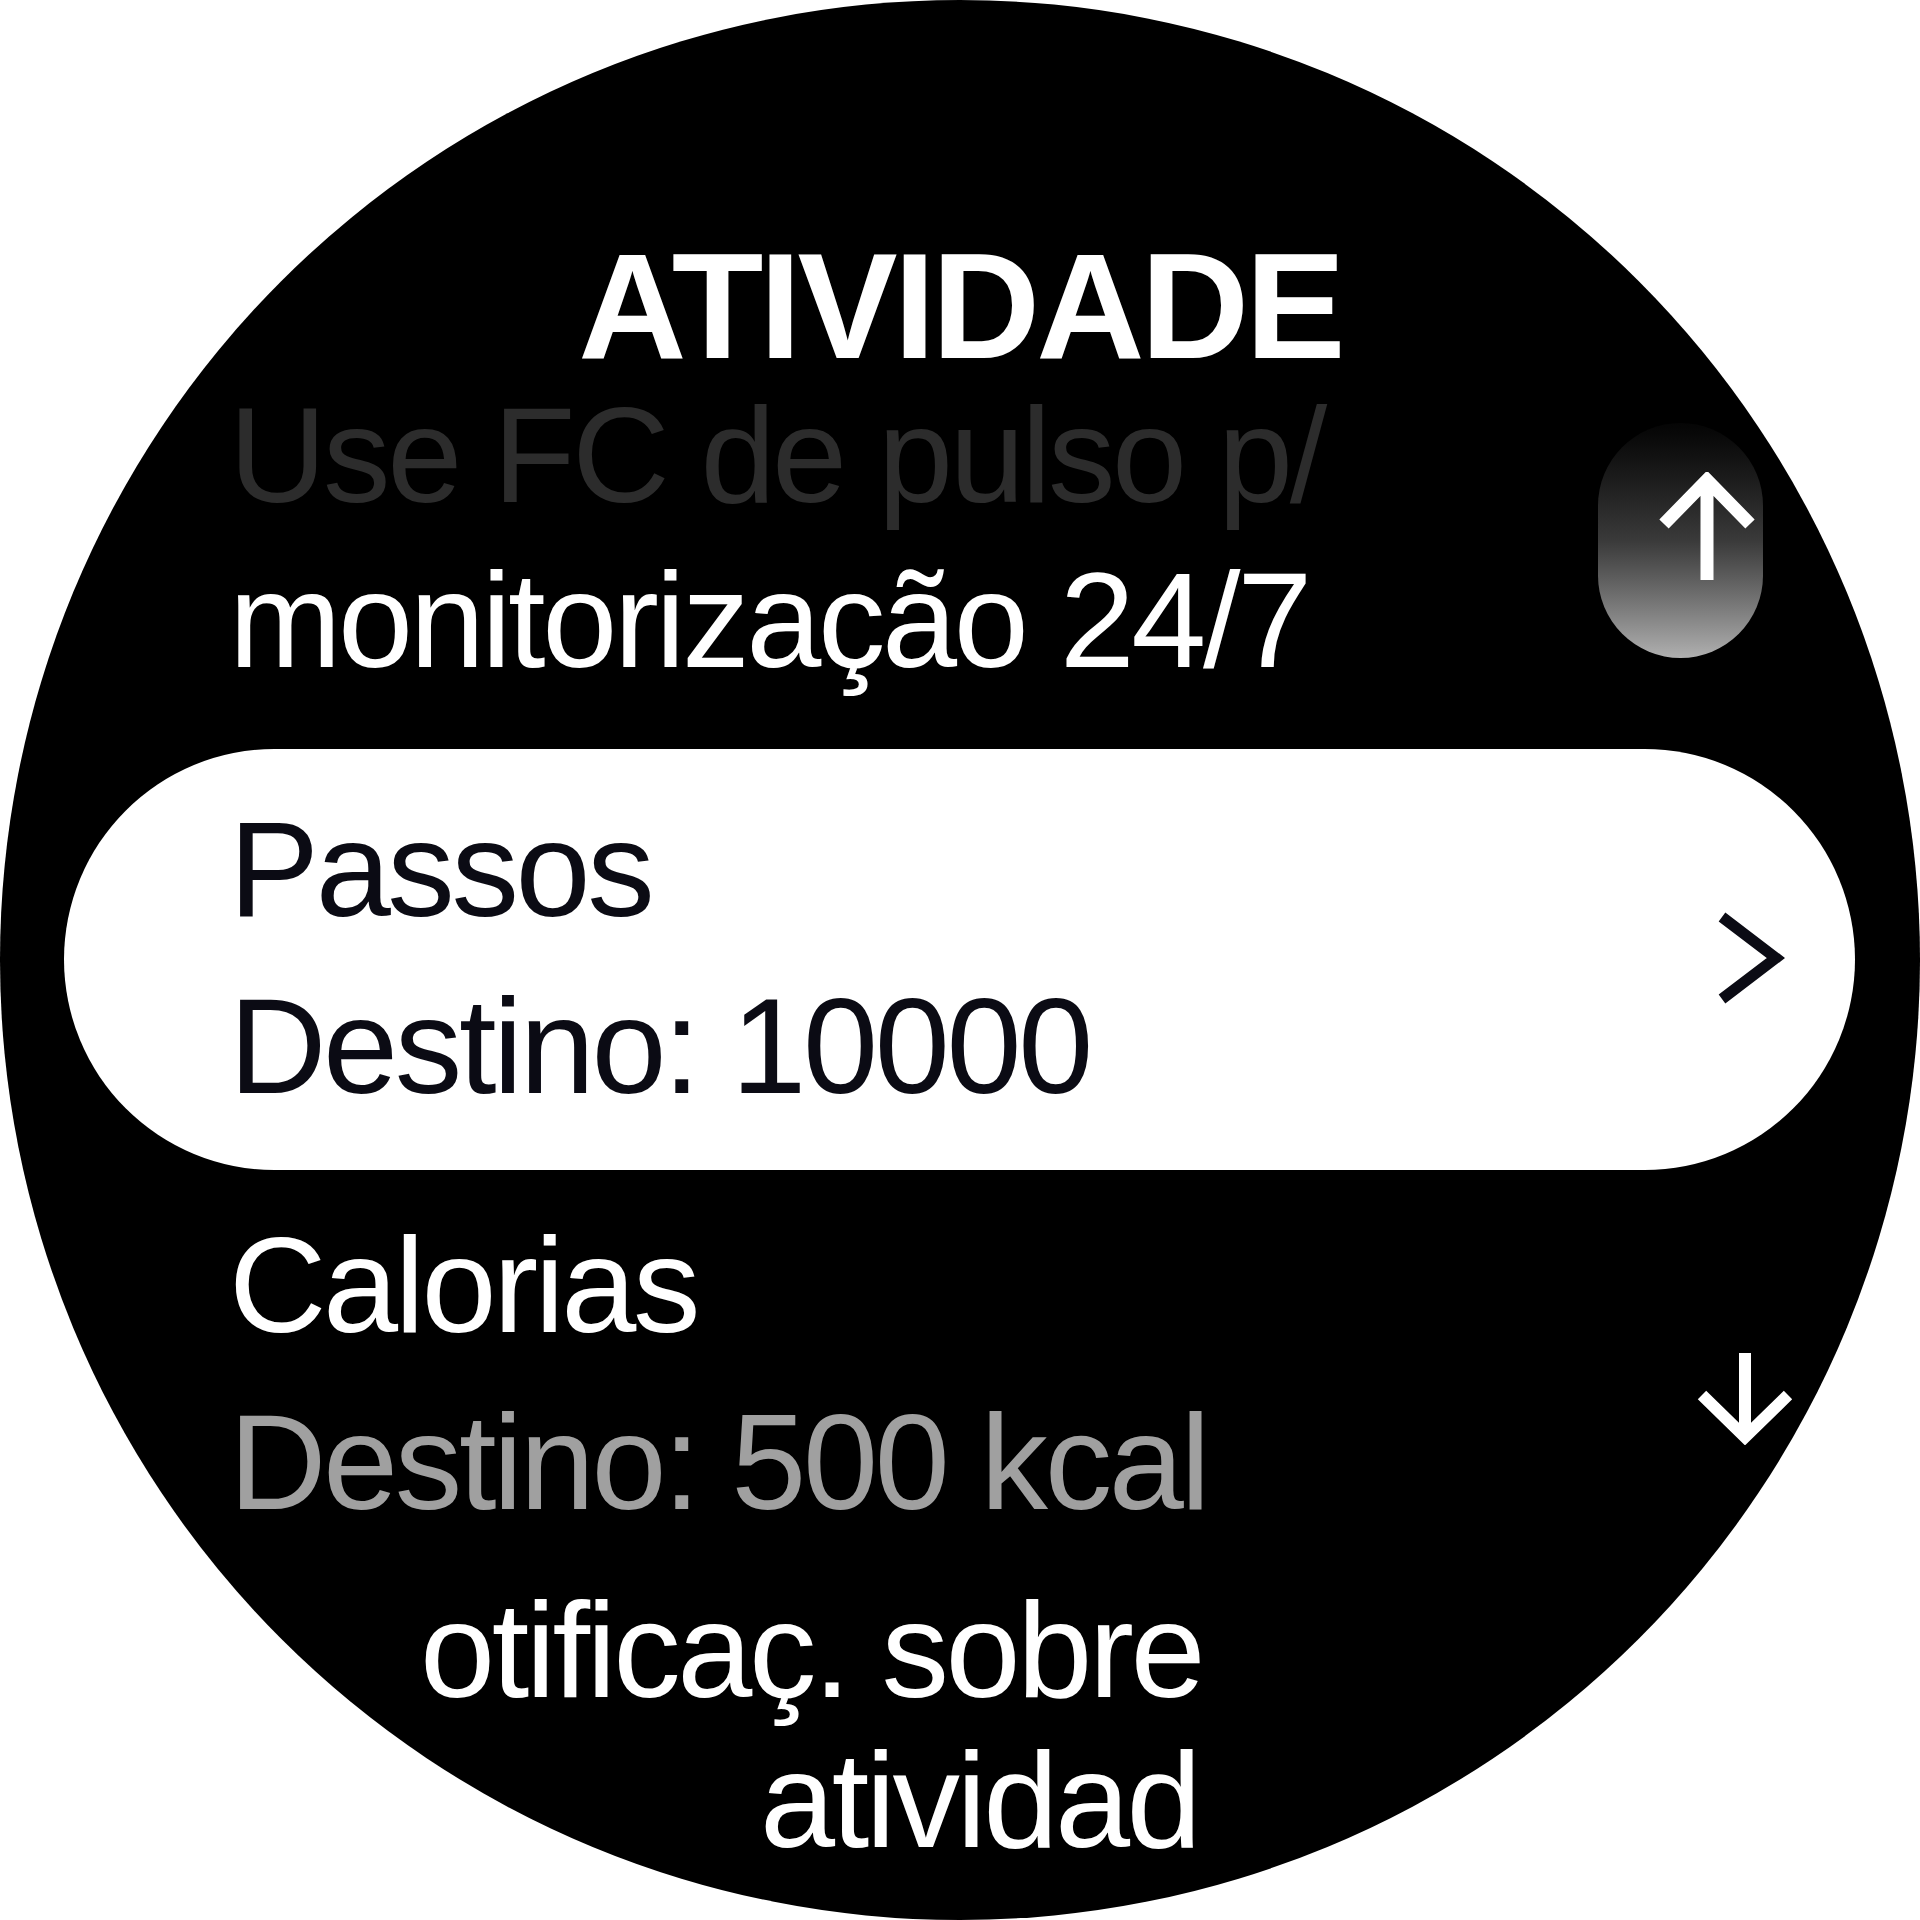 This screenshot has width=1920, height=1920. Describe the element at coordinates (1707, 527) in the screenshot. I see `scroll-up-arrow-icon` at that location.